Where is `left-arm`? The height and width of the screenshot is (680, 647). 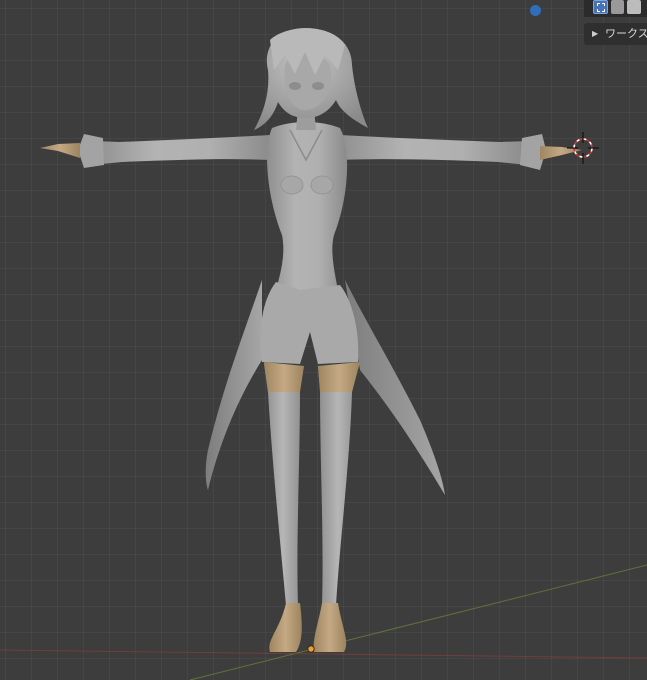 left-arm is located at coordinates (156, 151).